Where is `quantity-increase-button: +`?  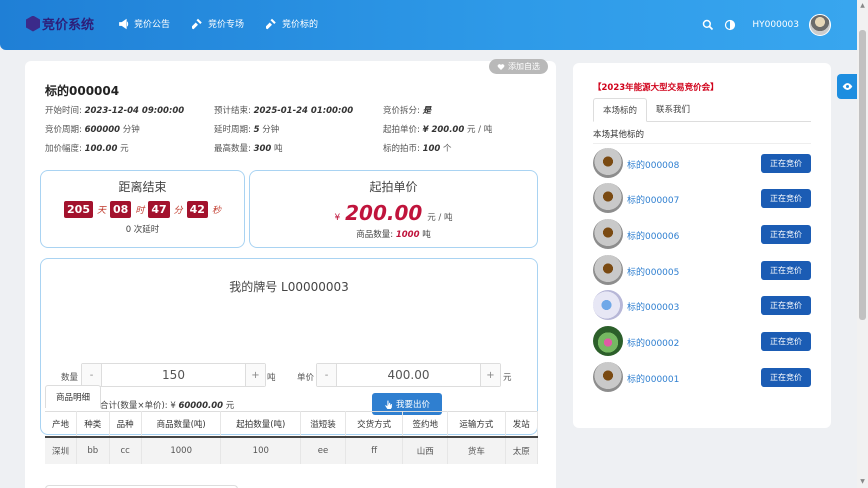
quantity-increase-button: + is located at coordinates (255, 375).